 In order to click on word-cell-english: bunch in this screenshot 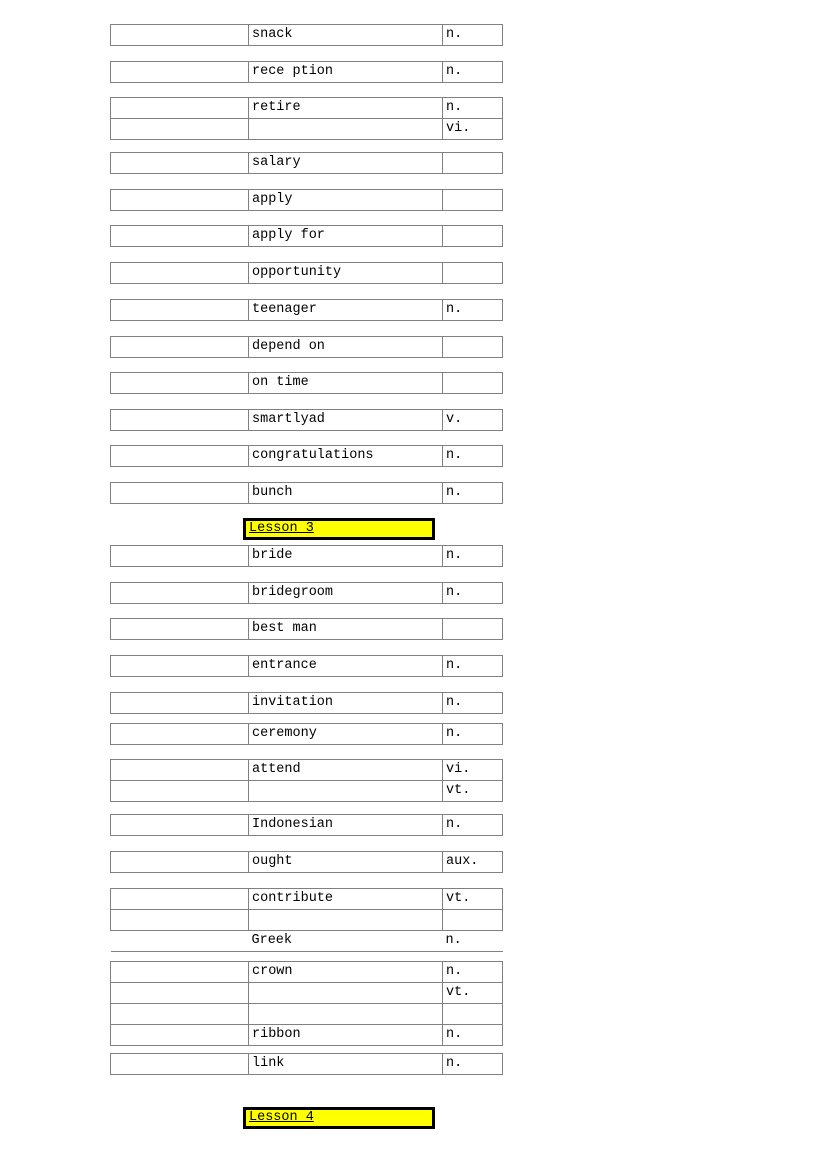, I will do `click(345, 493)`.